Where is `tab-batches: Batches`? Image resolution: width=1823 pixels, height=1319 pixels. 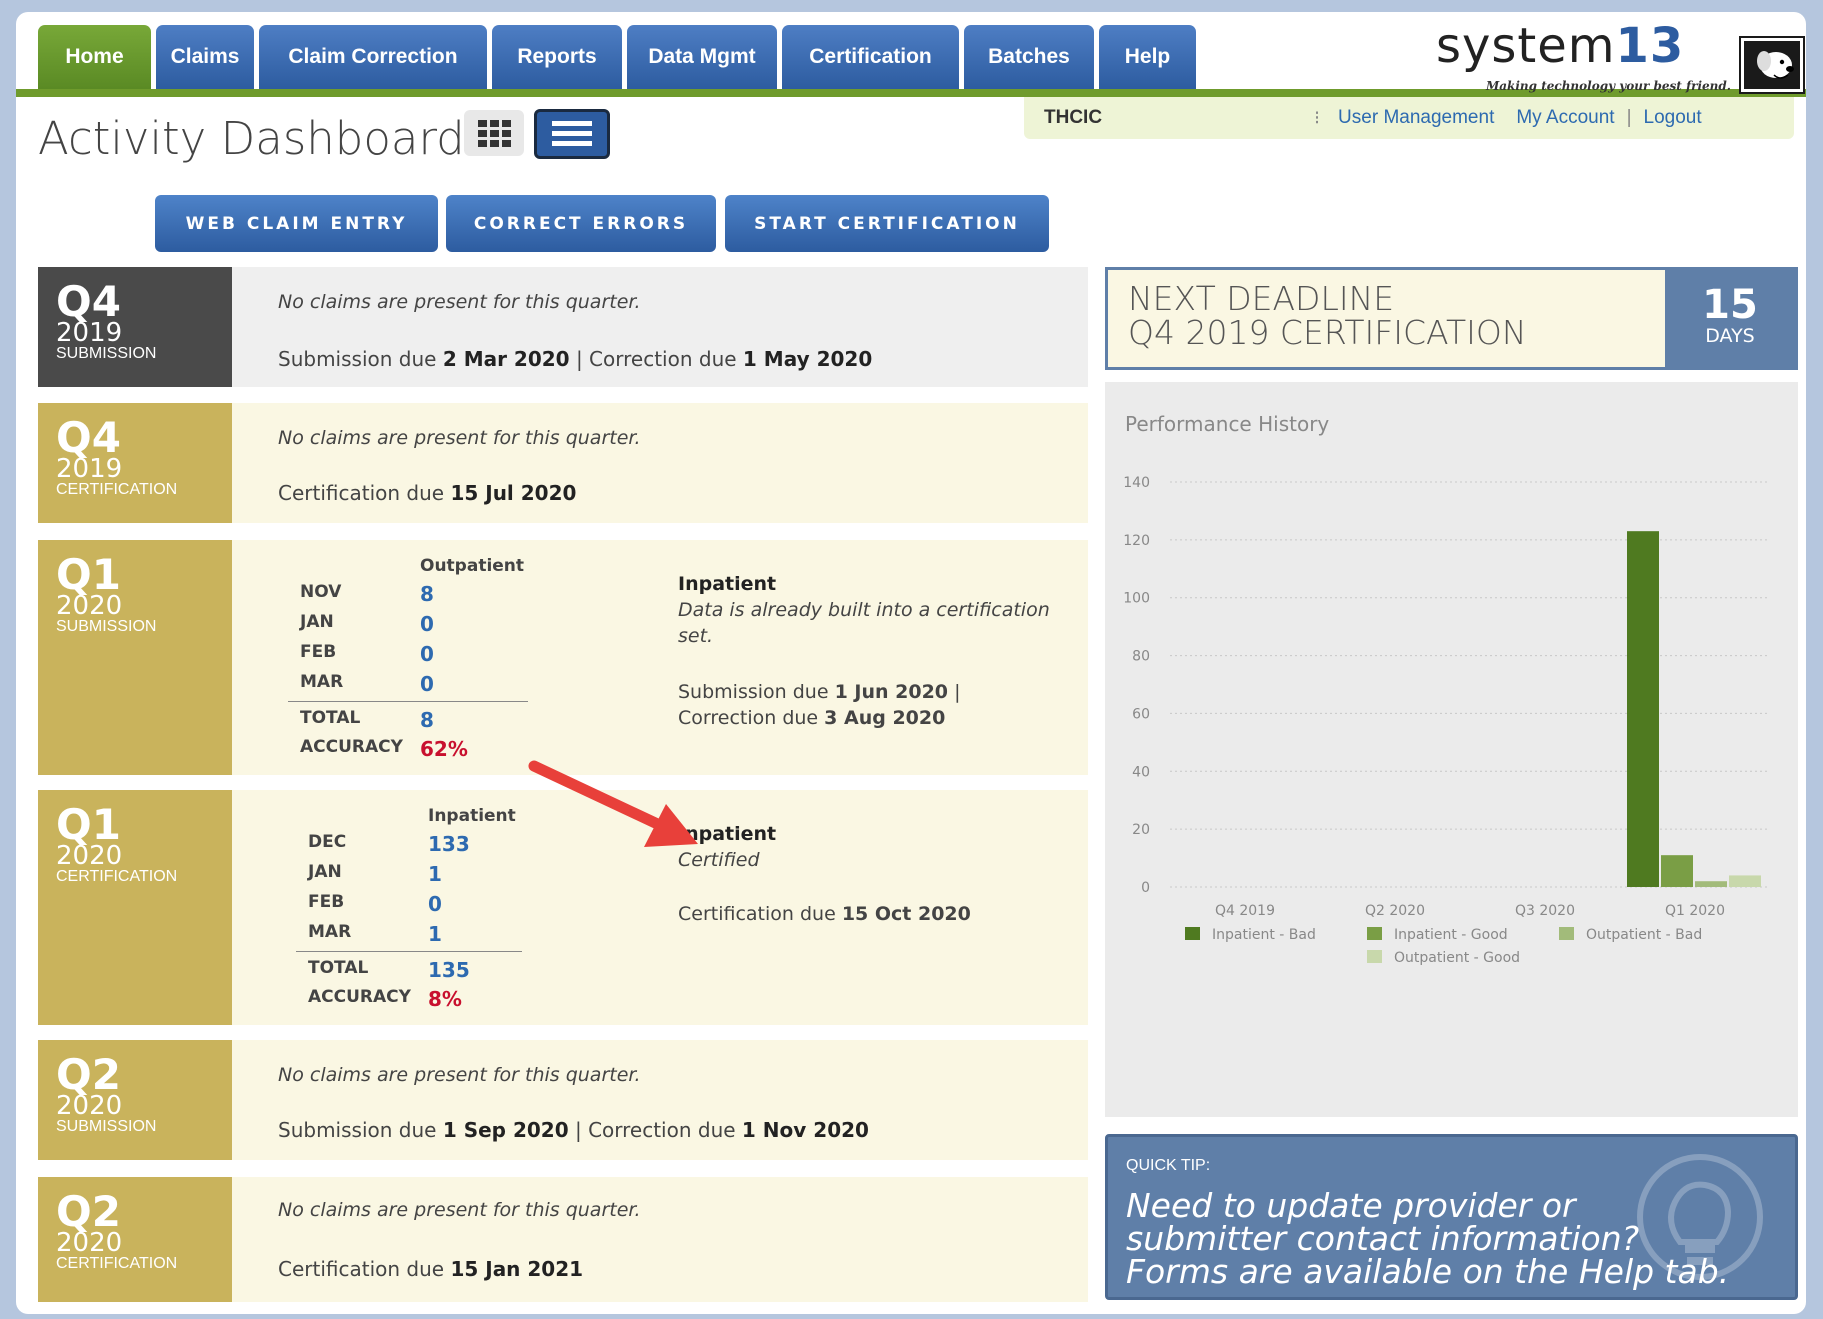
tab-batches: Batches is located at coordinates (1029, 57).